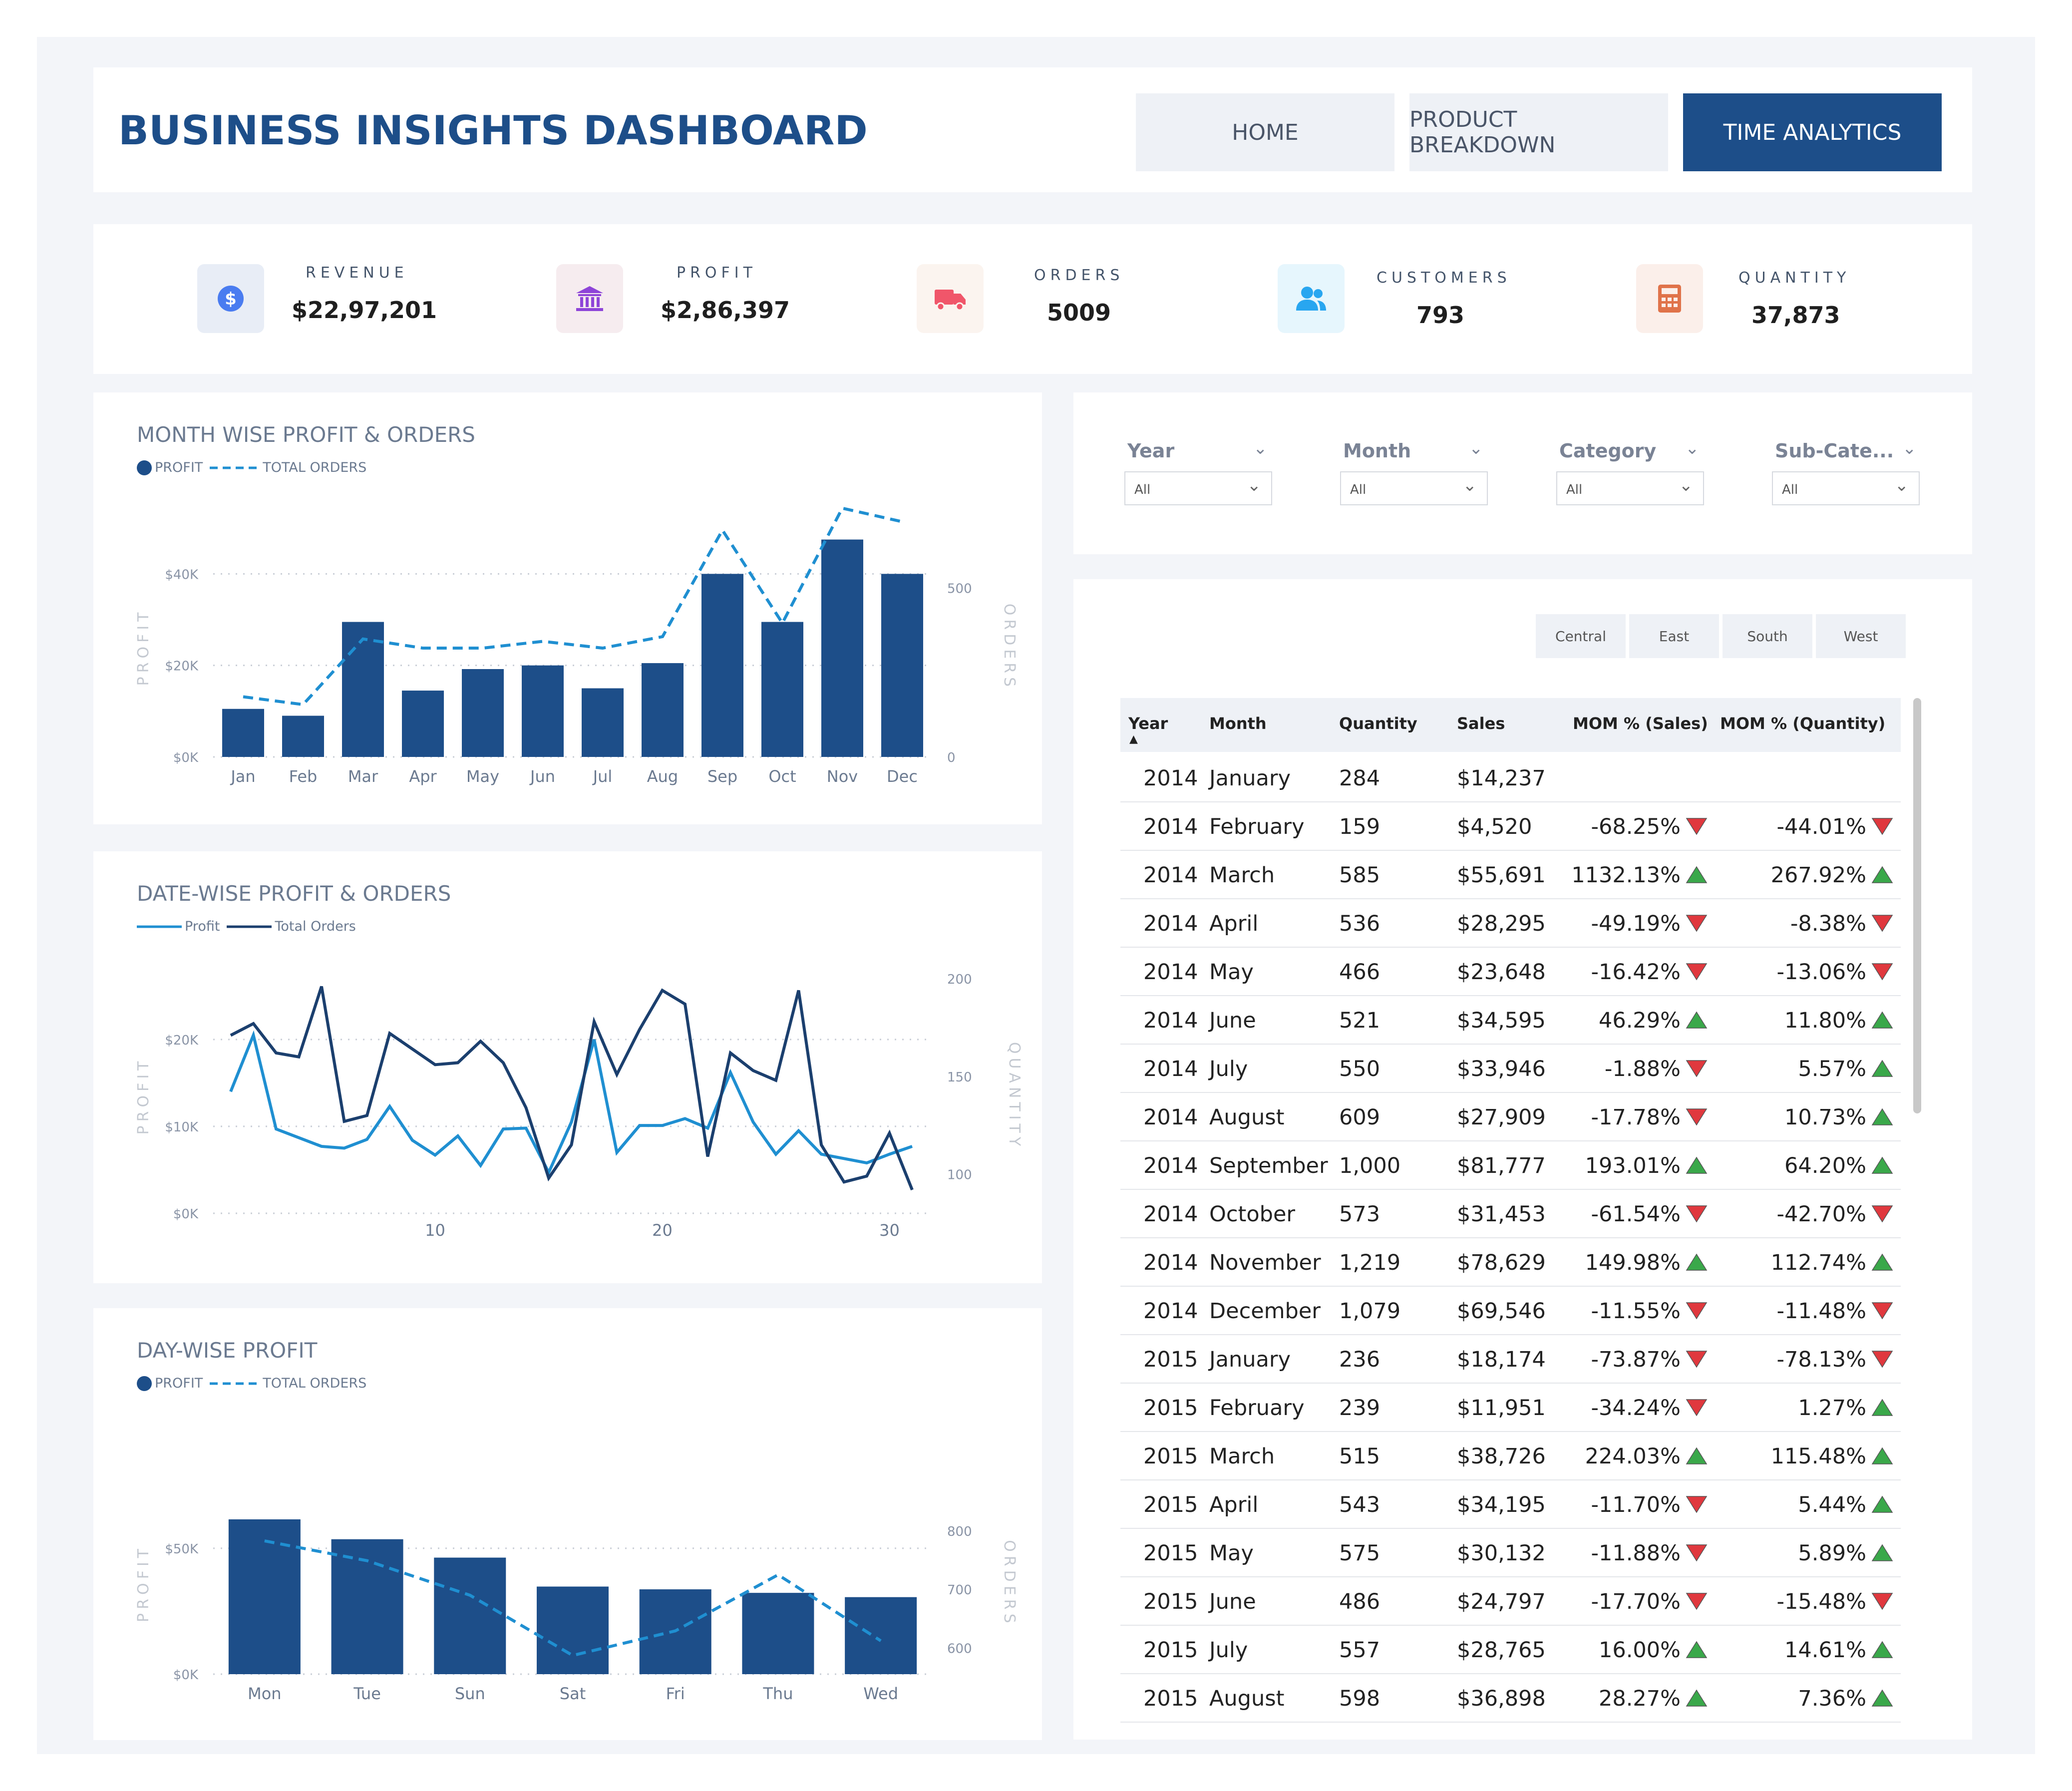 This screenshot has width=2072, height=1791. What do you see at coordinates (1633, 1165) in the screenshot?
I see `cell-mom_s: 193.01%` at bounding box center [1633, 1165].